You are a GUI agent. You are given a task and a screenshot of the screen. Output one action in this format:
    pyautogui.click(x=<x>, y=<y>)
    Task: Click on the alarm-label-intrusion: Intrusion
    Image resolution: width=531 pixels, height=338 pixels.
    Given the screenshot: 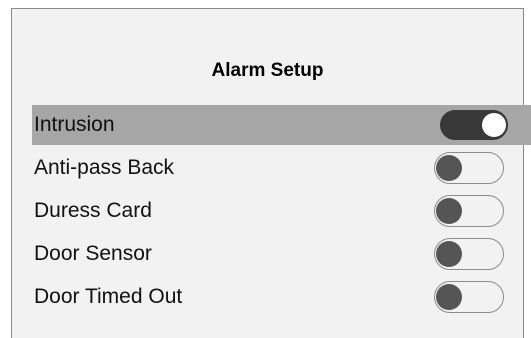 What is the action you would take?
    pyautogui.click(x=74, y=124)
    